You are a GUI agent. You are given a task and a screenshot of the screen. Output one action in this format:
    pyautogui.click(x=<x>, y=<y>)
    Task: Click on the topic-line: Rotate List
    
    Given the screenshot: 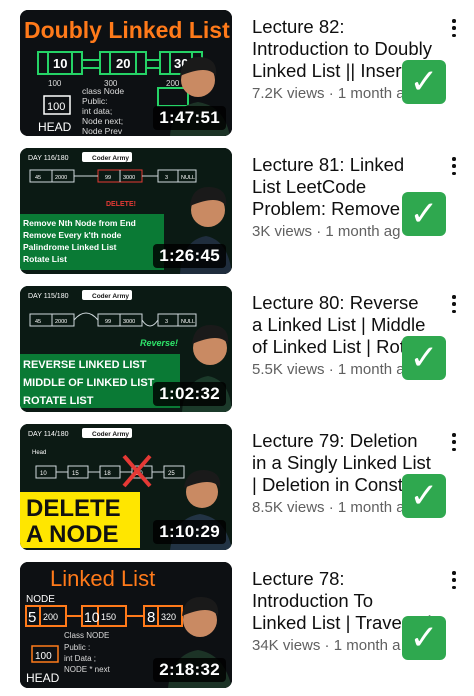 What is the action you would take?
    pyautogui.click(x=45, y=259)
    